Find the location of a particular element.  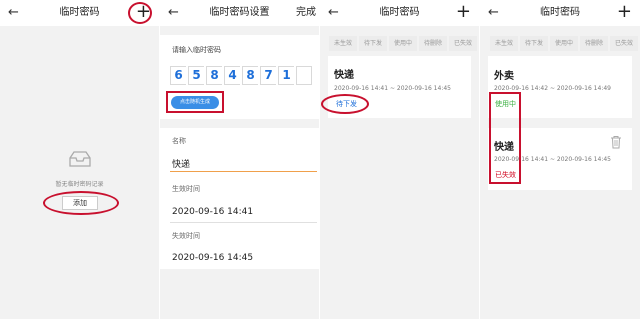

name-label: 名称 is located at coordinates (179, 141).